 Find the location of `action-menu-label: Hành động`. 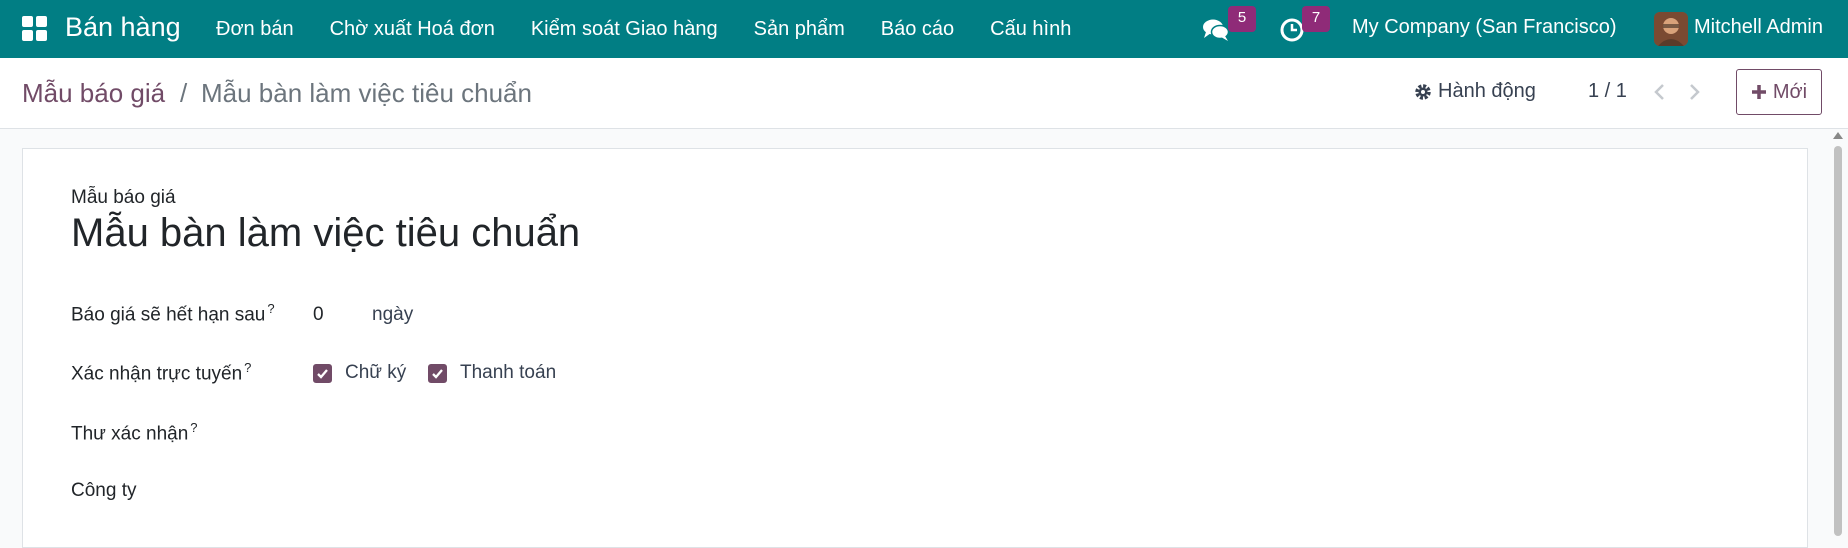

action-menu-label: Hành động is located at coordinates (1487, 91).